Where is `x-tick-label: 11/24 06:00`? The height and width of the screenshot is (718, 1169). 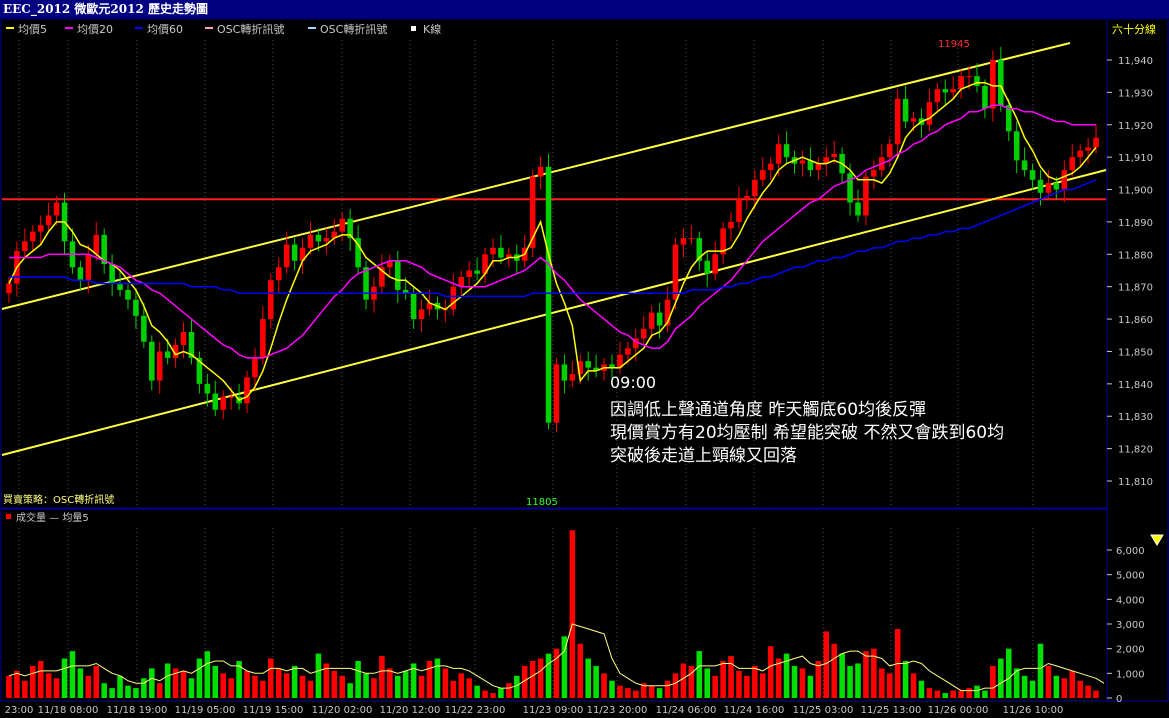 x-tick-label: 11/24 06:00 is located at coordinates (686, 710).